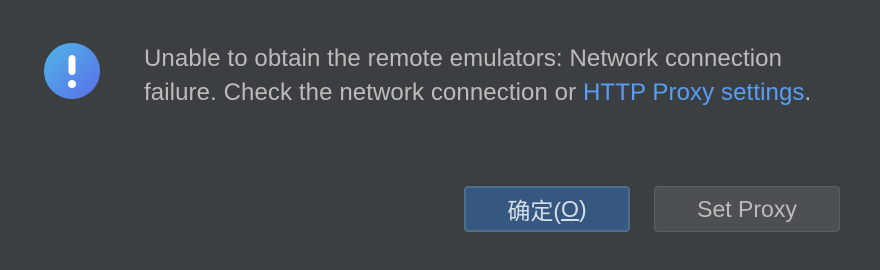  What do you see at coordinates (808, 92) in the screenshot?
I see `message-period: .` at bounding box center [808, 92].